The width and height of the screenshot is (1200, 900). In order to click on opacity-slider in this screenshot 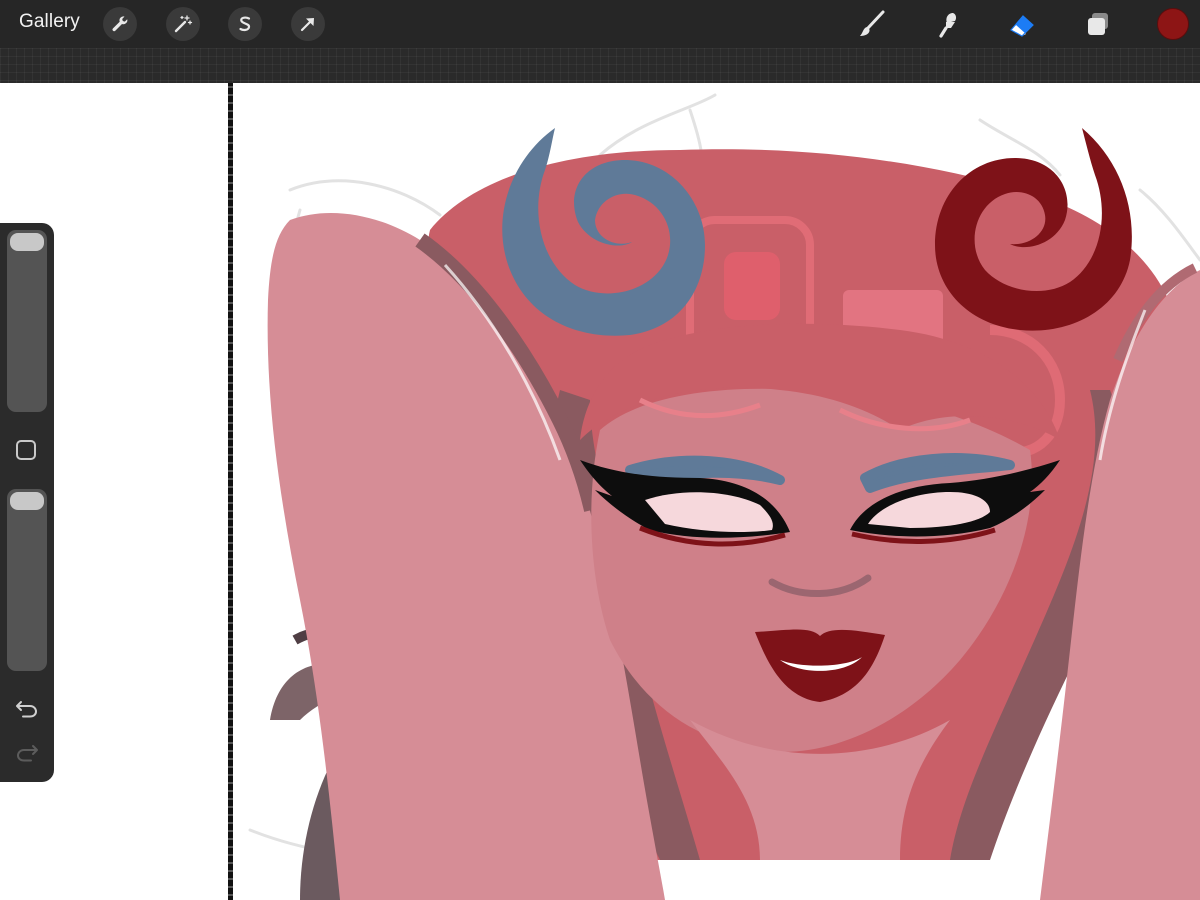, I will do `click(27, 580)`.